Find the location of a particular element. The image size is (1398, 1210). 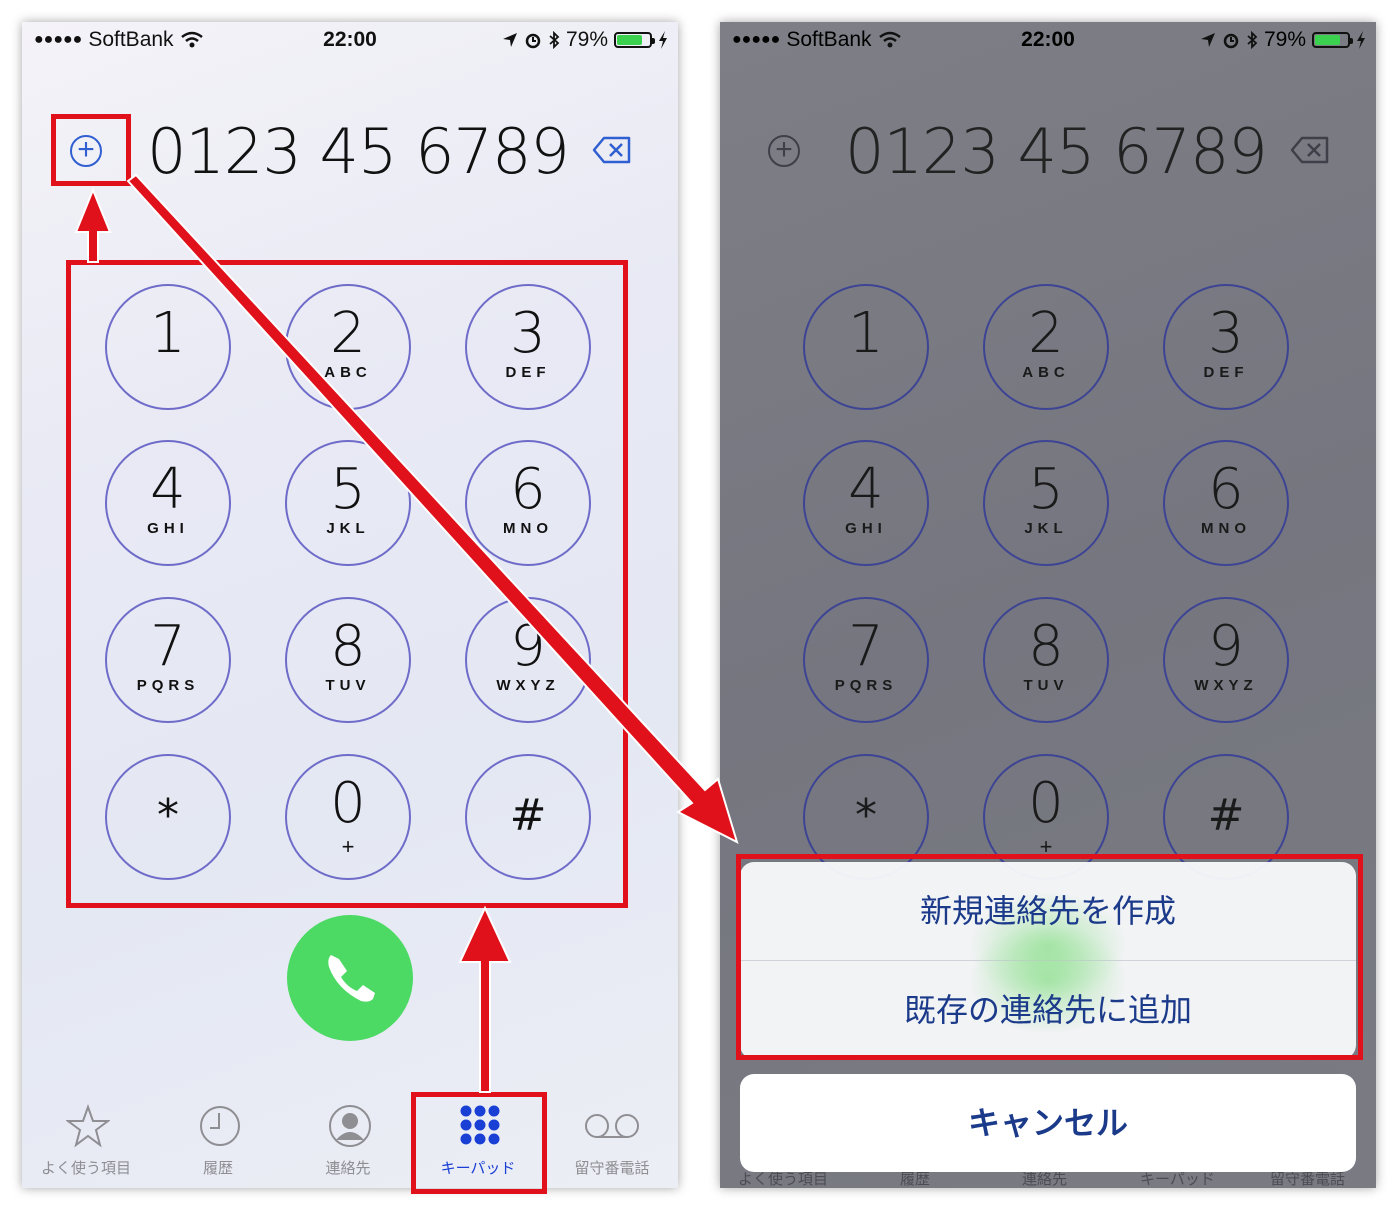

phone-handset-icon is located at coordinates (351, 978).